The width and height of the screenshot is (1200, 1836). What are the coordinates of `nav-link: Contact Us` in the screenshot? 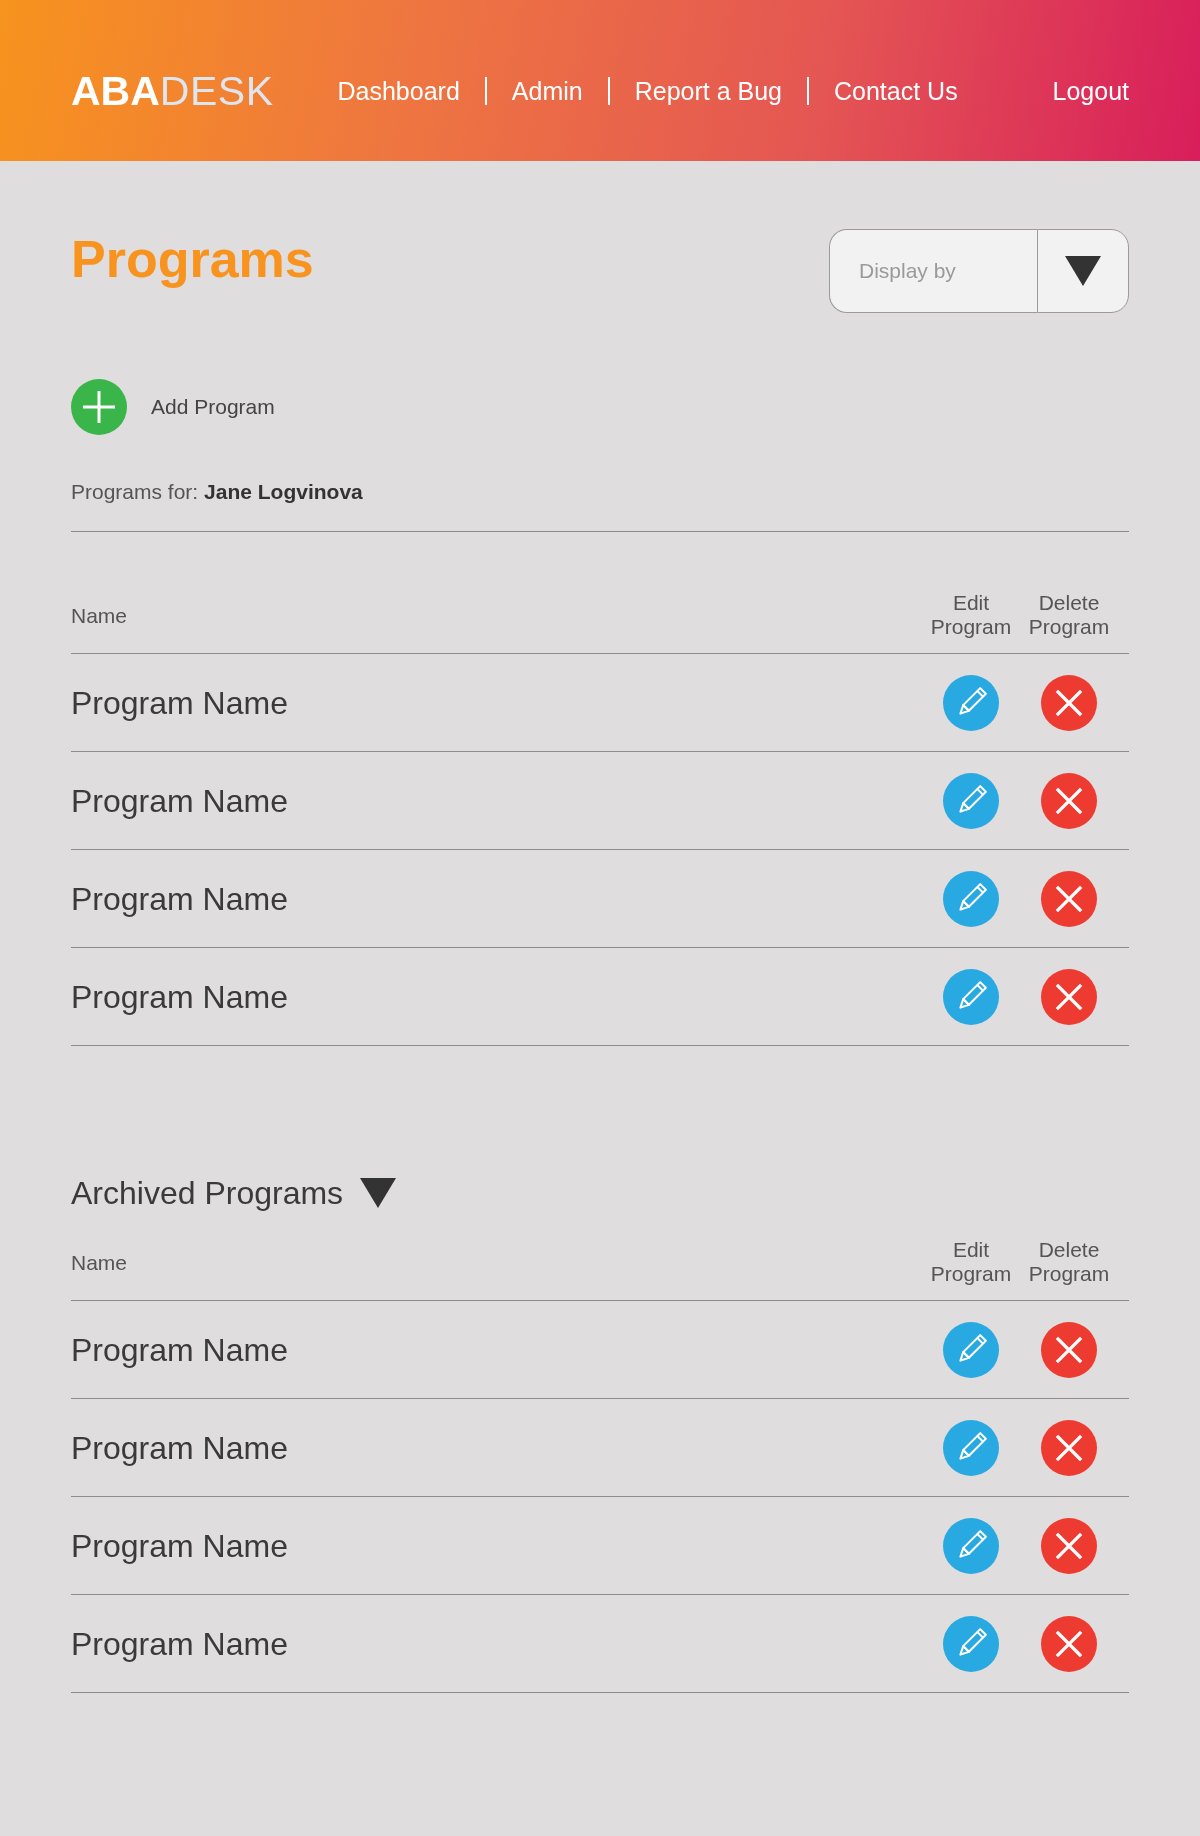 It's located at (896, 90).